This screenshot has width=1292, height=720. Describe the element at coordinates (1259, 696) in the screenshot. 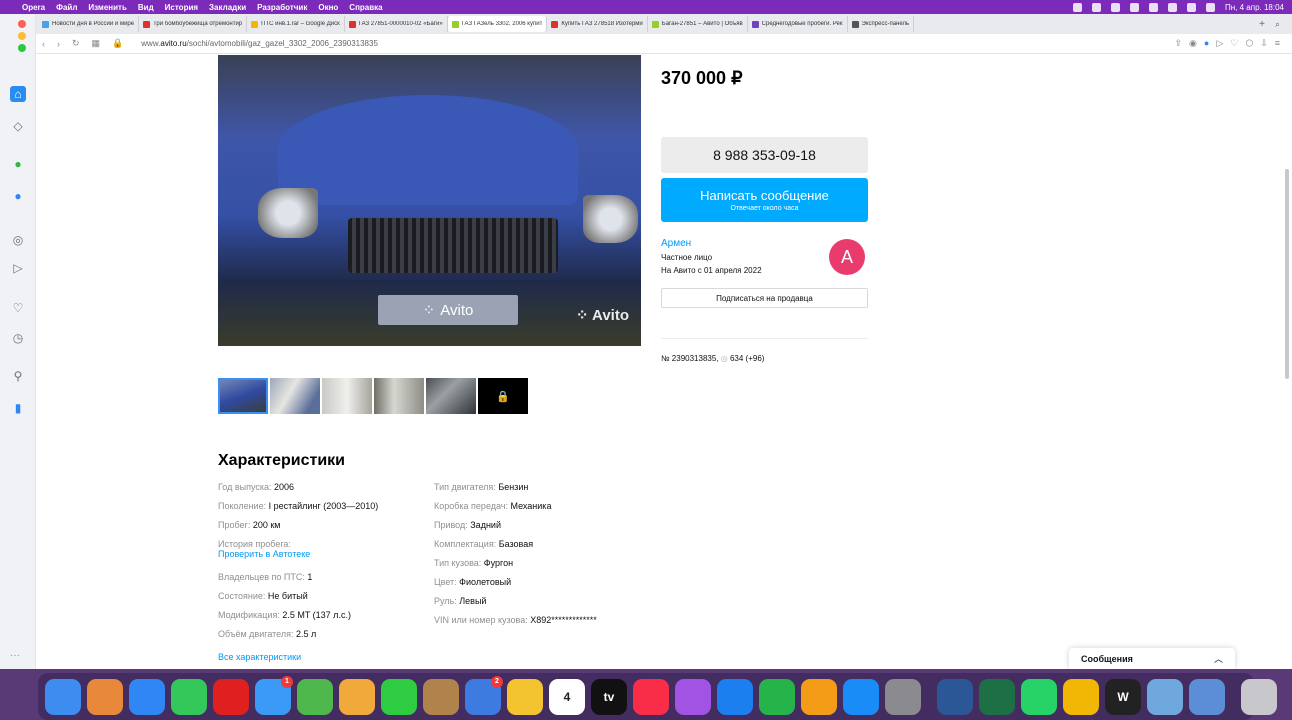

I see `trash-icon` at that location.